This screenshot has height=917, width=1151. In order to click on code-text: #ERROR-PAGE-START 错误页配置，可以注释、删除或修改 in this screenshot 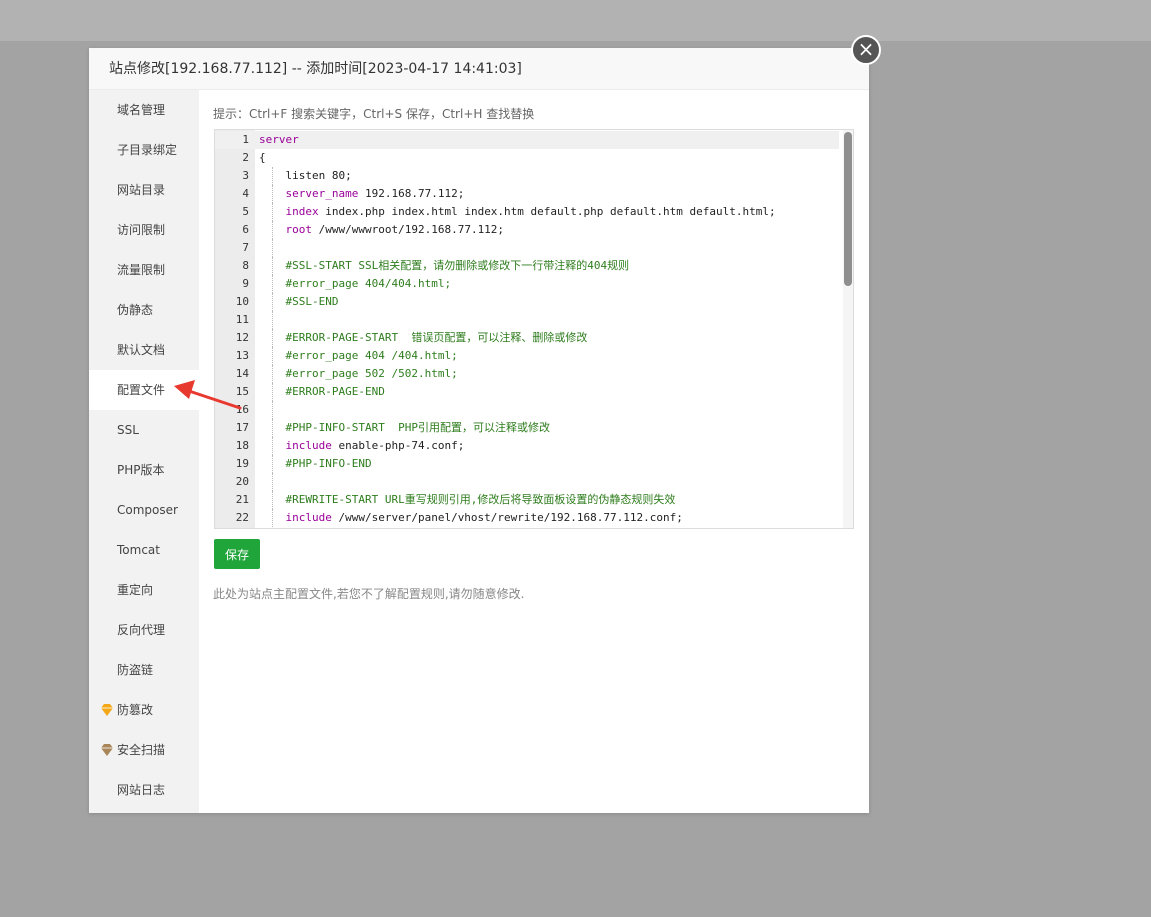, I will do `click(423, 338)`.